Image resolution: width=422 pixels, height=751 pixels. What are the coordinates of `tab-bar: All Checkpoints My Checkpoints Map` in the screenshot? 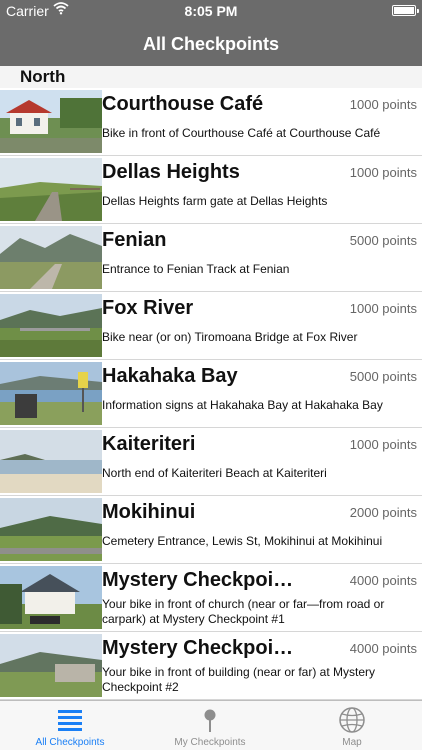 It's located at (211, 725).